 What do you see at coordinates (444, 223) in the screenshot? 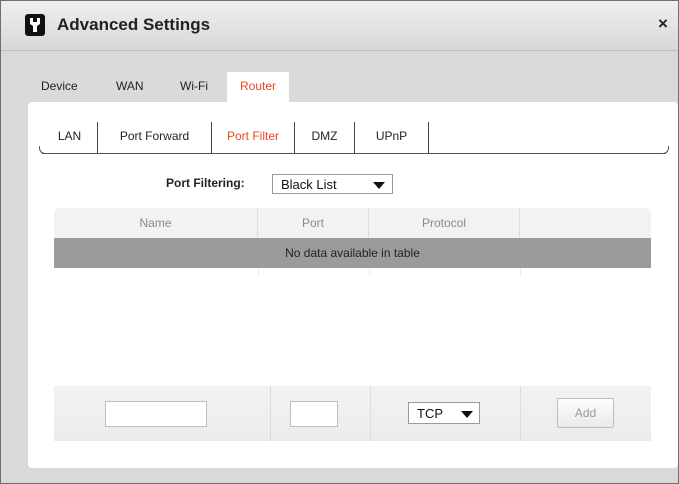
I see `column-header-protocol: Protocol` at bounding box center [444, 223].